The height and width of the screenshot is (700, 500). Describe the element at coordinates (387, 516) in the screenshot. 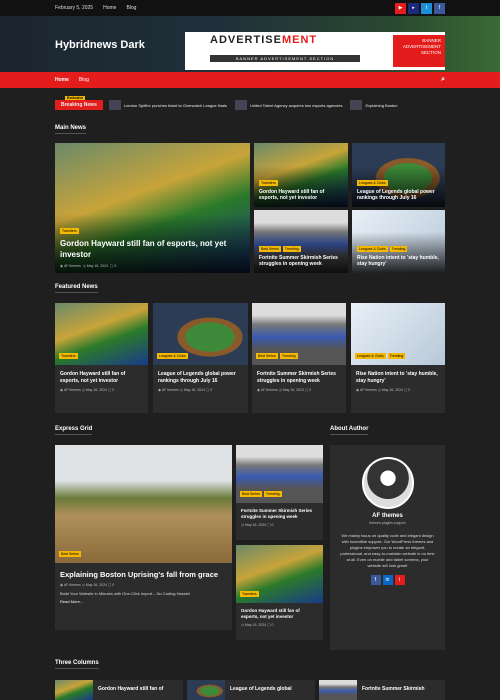

I see `author-name: AF themes` at that location.